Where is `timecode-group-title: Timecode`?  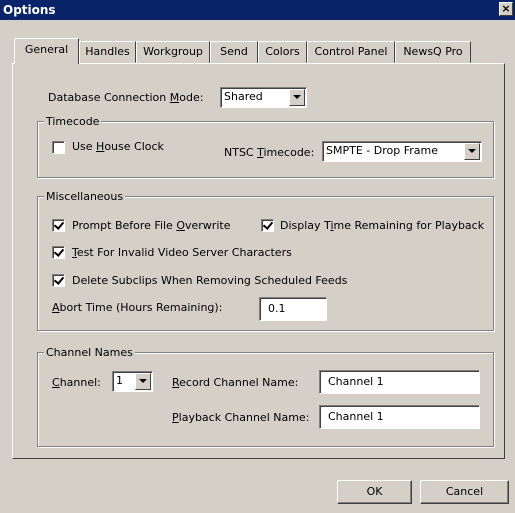 timecode-group-title: Timecode is located at coordinates (73, 121).